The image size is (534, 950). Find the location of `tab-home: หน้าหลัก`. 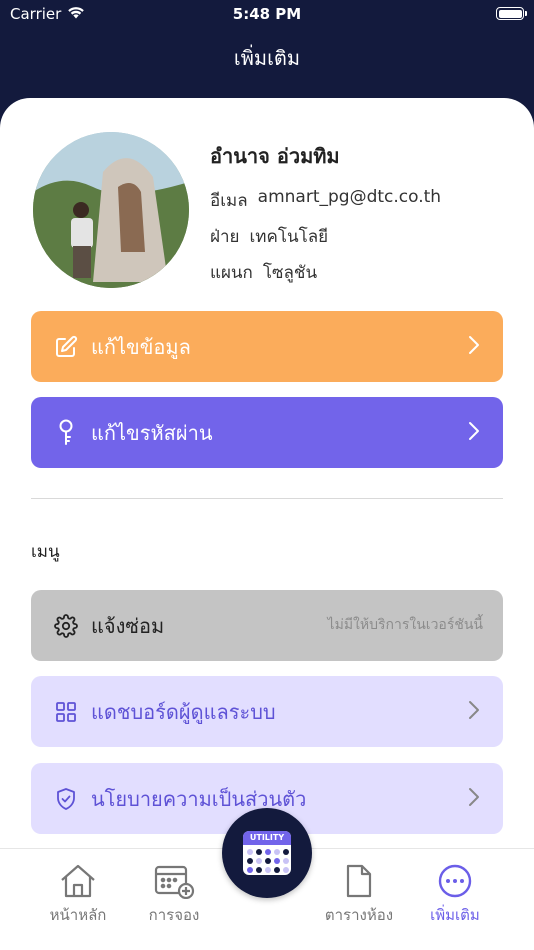

tab-home: หน้าหลัก is located at coordinates (78, 893).